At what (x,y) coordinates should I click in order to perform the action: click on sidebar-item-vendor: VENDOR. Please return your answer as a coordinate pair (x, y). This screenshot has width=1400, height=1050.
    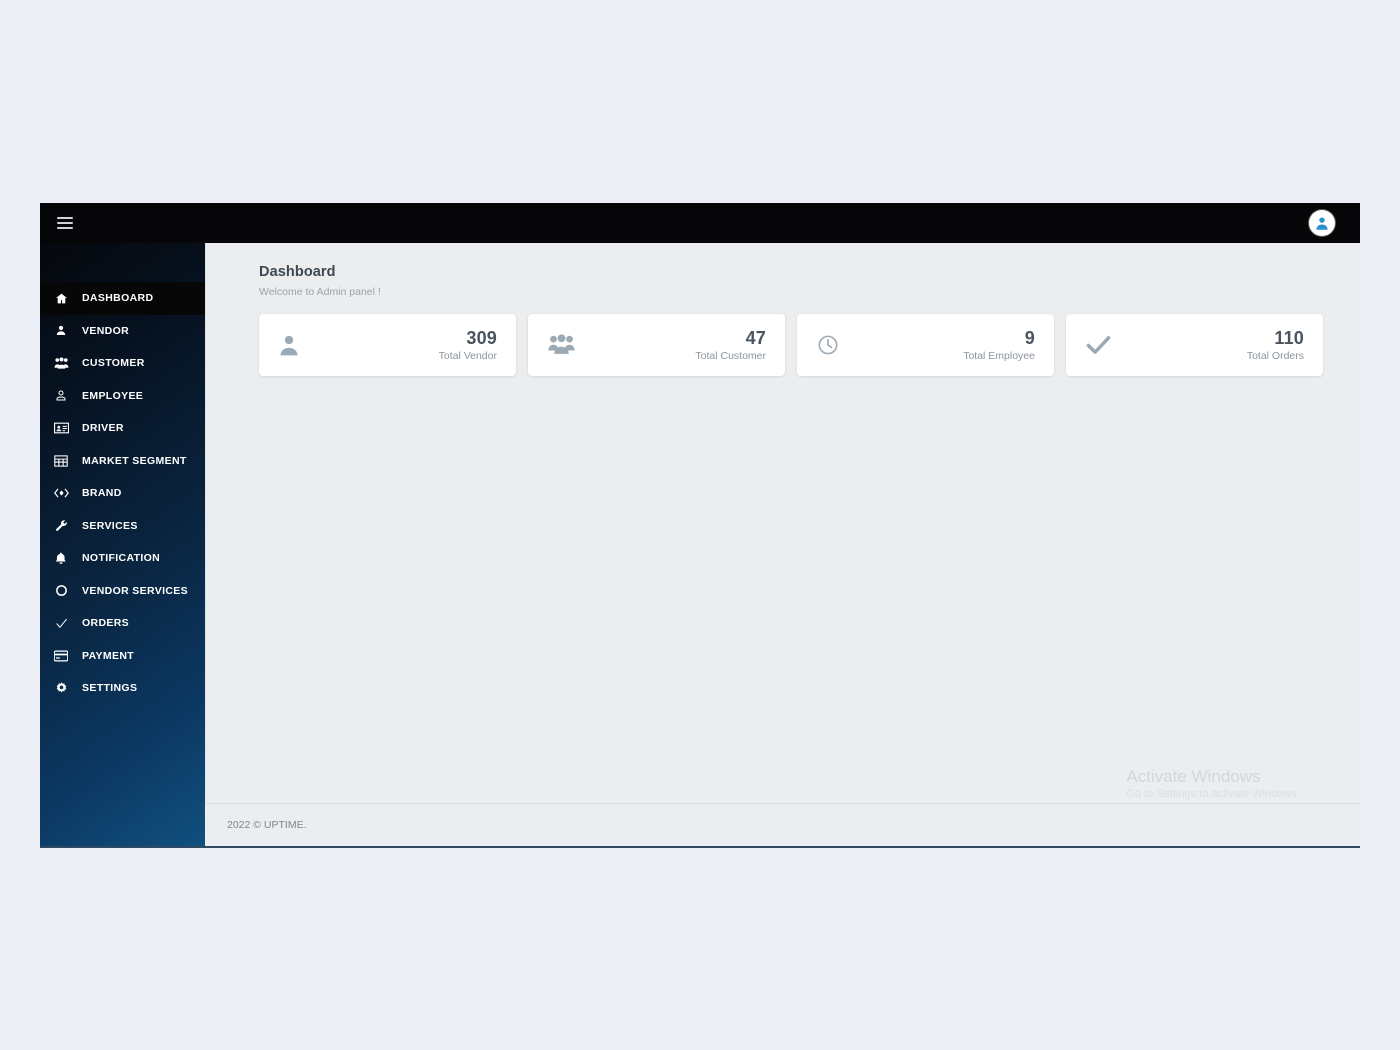
    Looking at the image, I should click on (122, 331).